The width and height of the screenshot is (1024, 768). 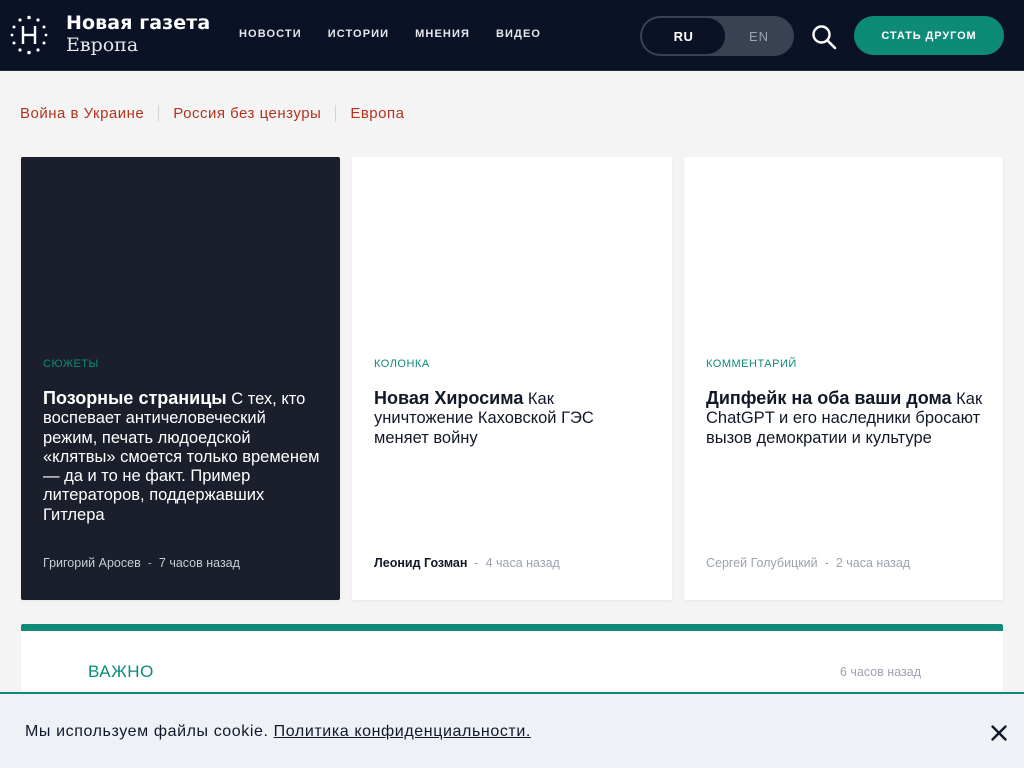 I want to click on site-logo: Новая газета Европа, so click(x=110, y=34).